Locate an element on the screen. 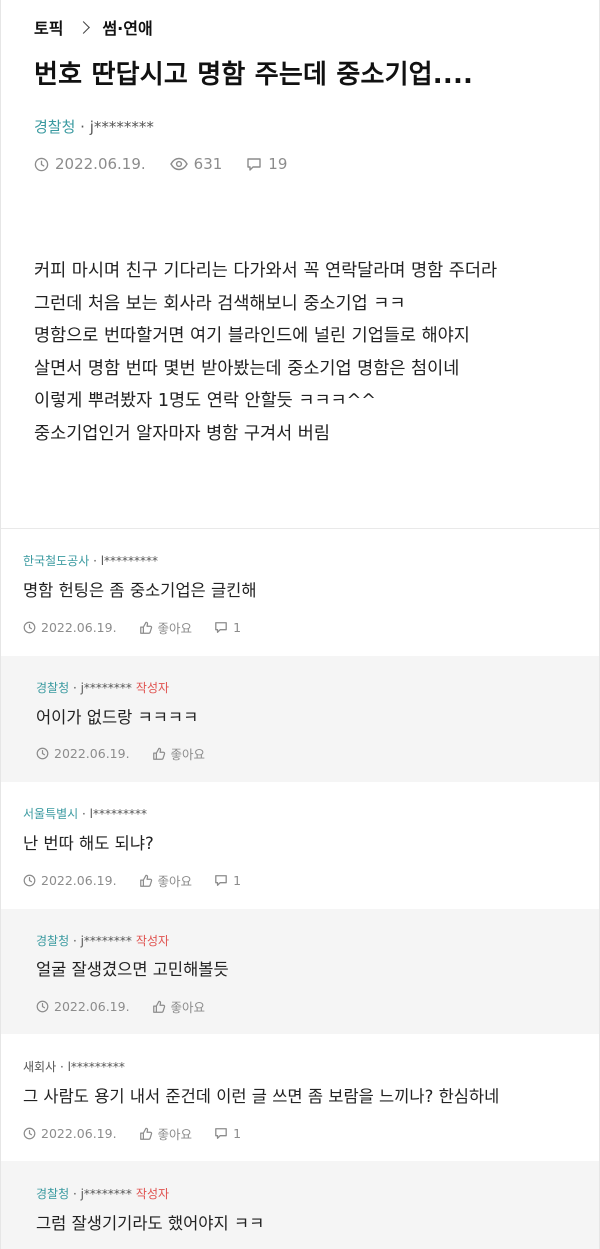  comment-company: 한국철도공사 is located at coordinates (56, 561).